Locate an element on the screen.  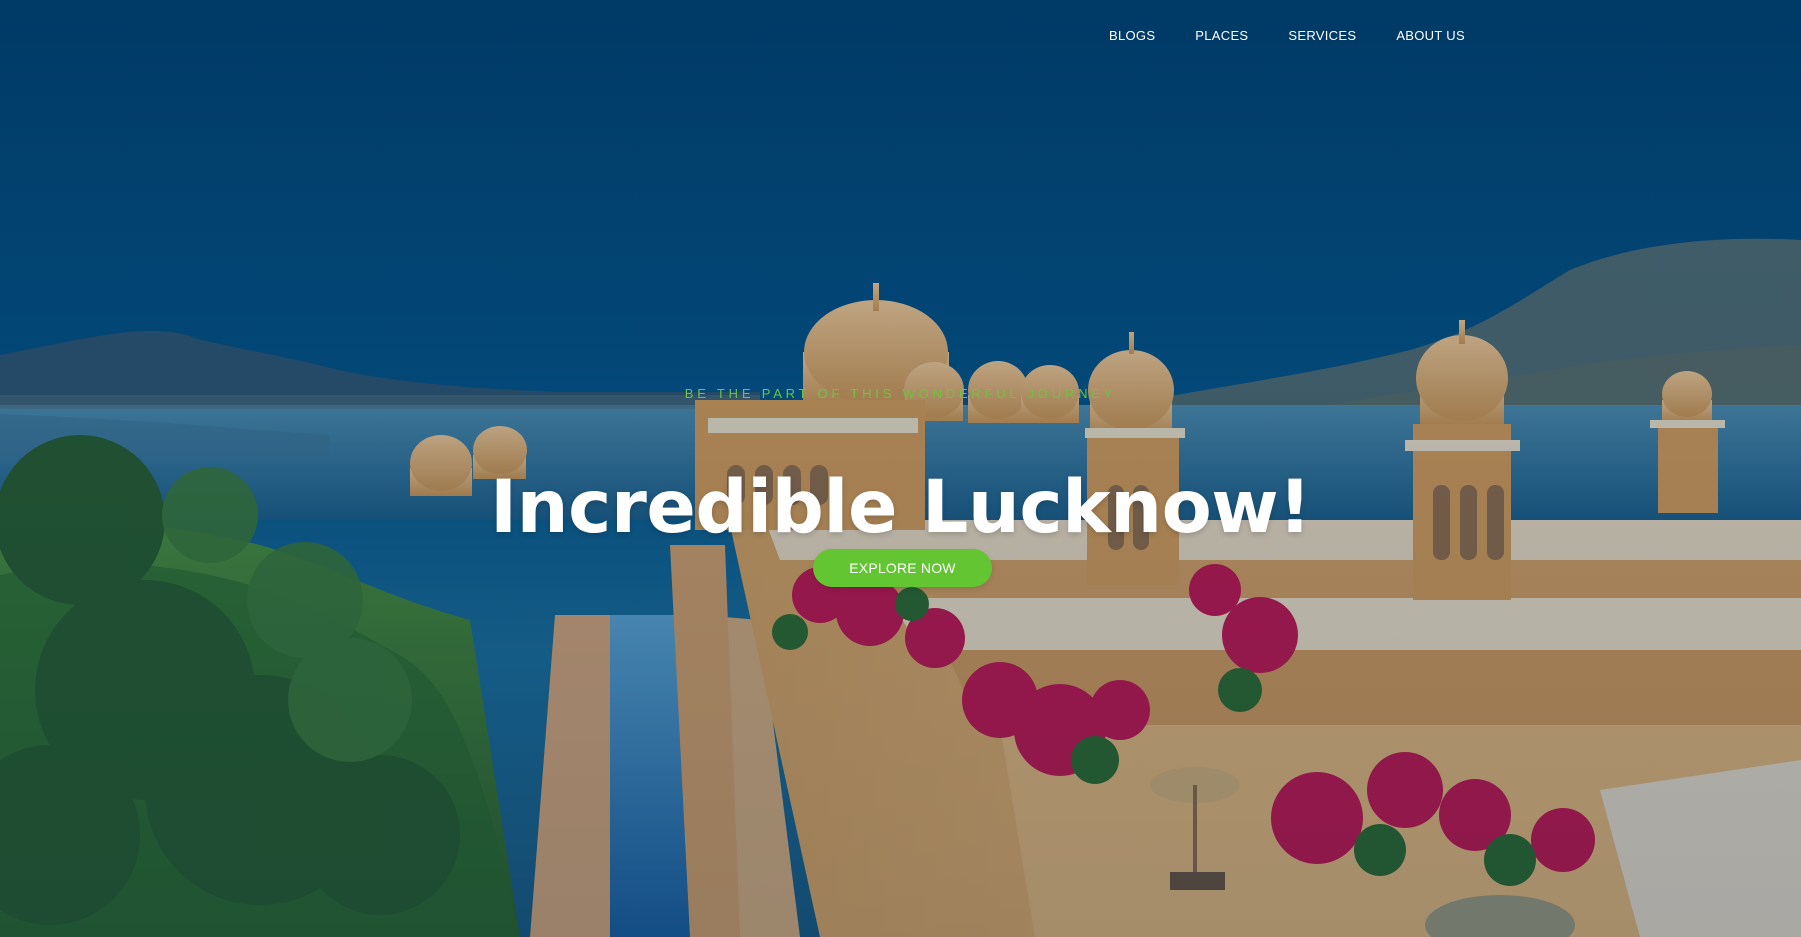
nav-link-blogs: BLOGS is located at coordinates (1132, 35).